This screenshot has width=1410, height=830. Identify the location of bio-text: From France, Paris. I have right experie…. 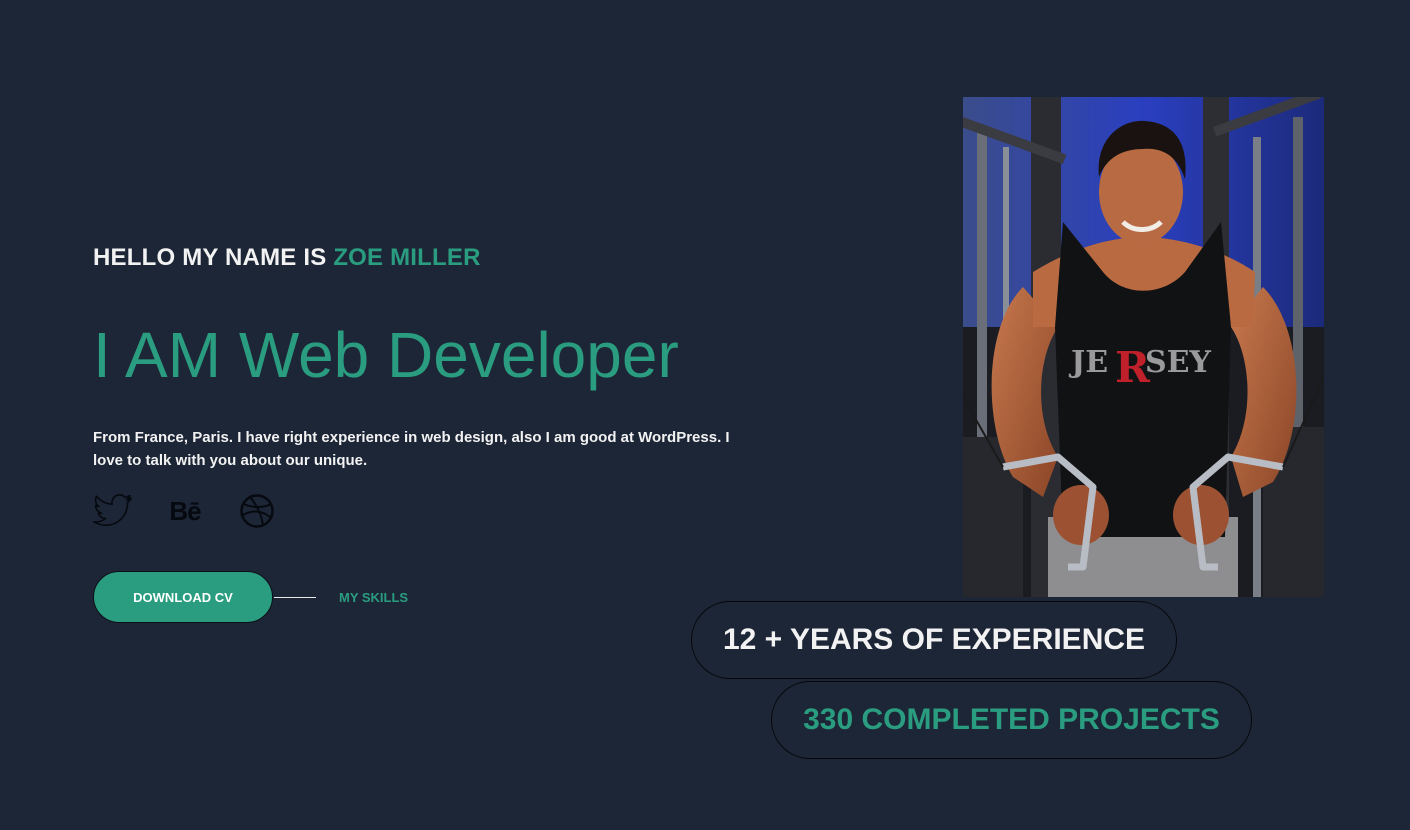
(411, 449).